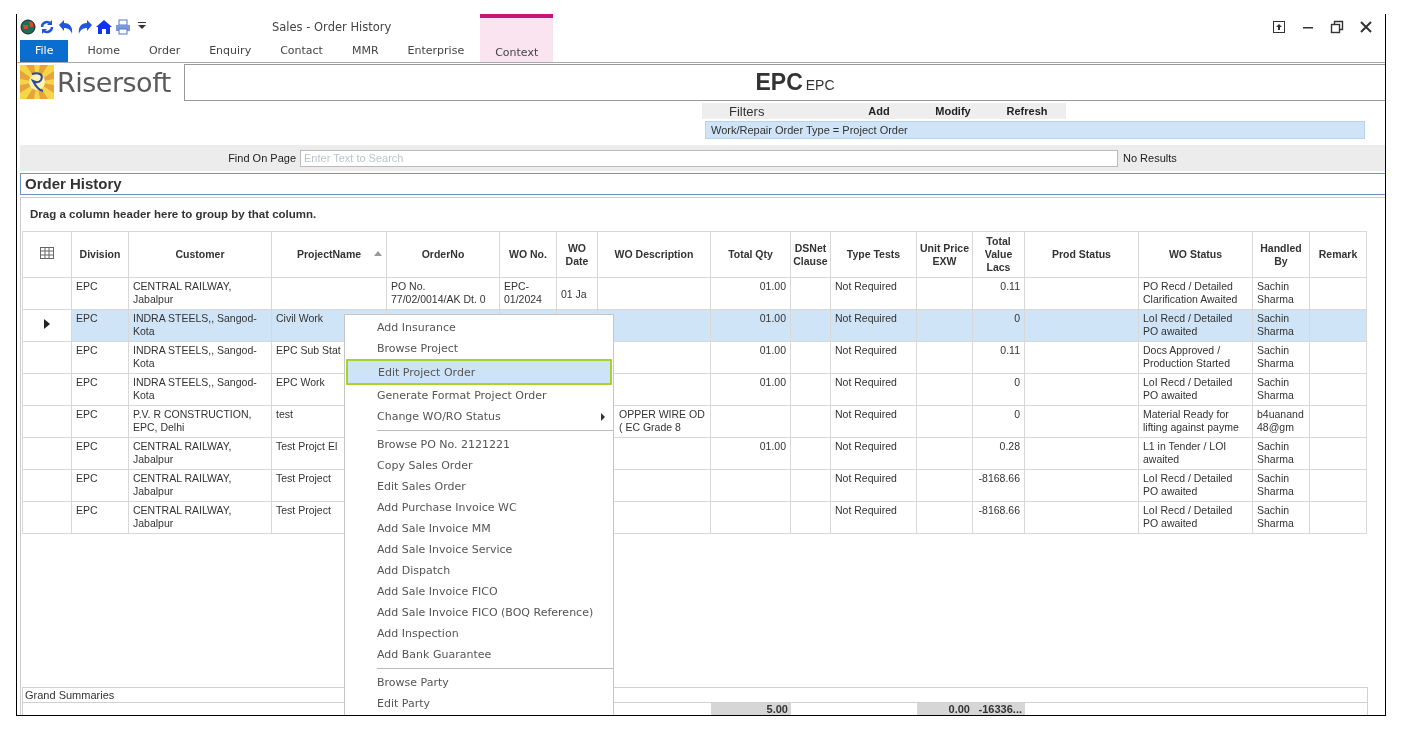 Image resolution: width=1401 pixels, height=733 pixels. Describe the element at coordinates (1195, 254) in the screenshot. I see `column-header: WO Status` at that location.